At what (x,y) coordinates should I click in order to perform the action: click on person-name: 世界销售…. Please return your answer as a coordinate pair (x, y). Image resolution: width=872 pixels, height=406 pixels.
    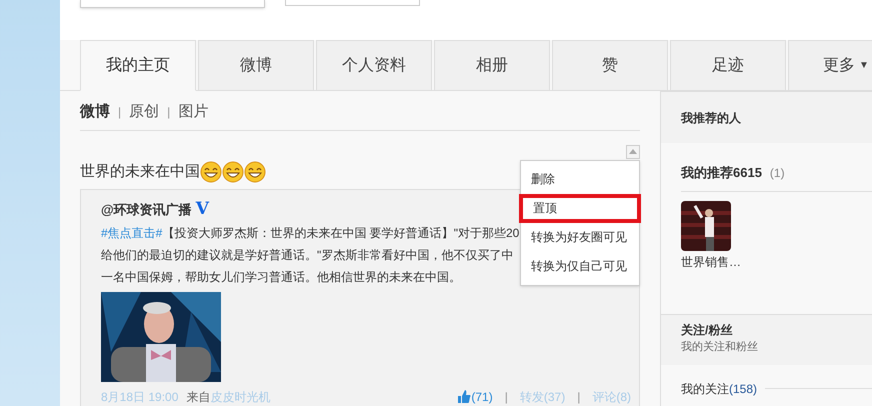
    Looking at the image, I should click on (711, 261).